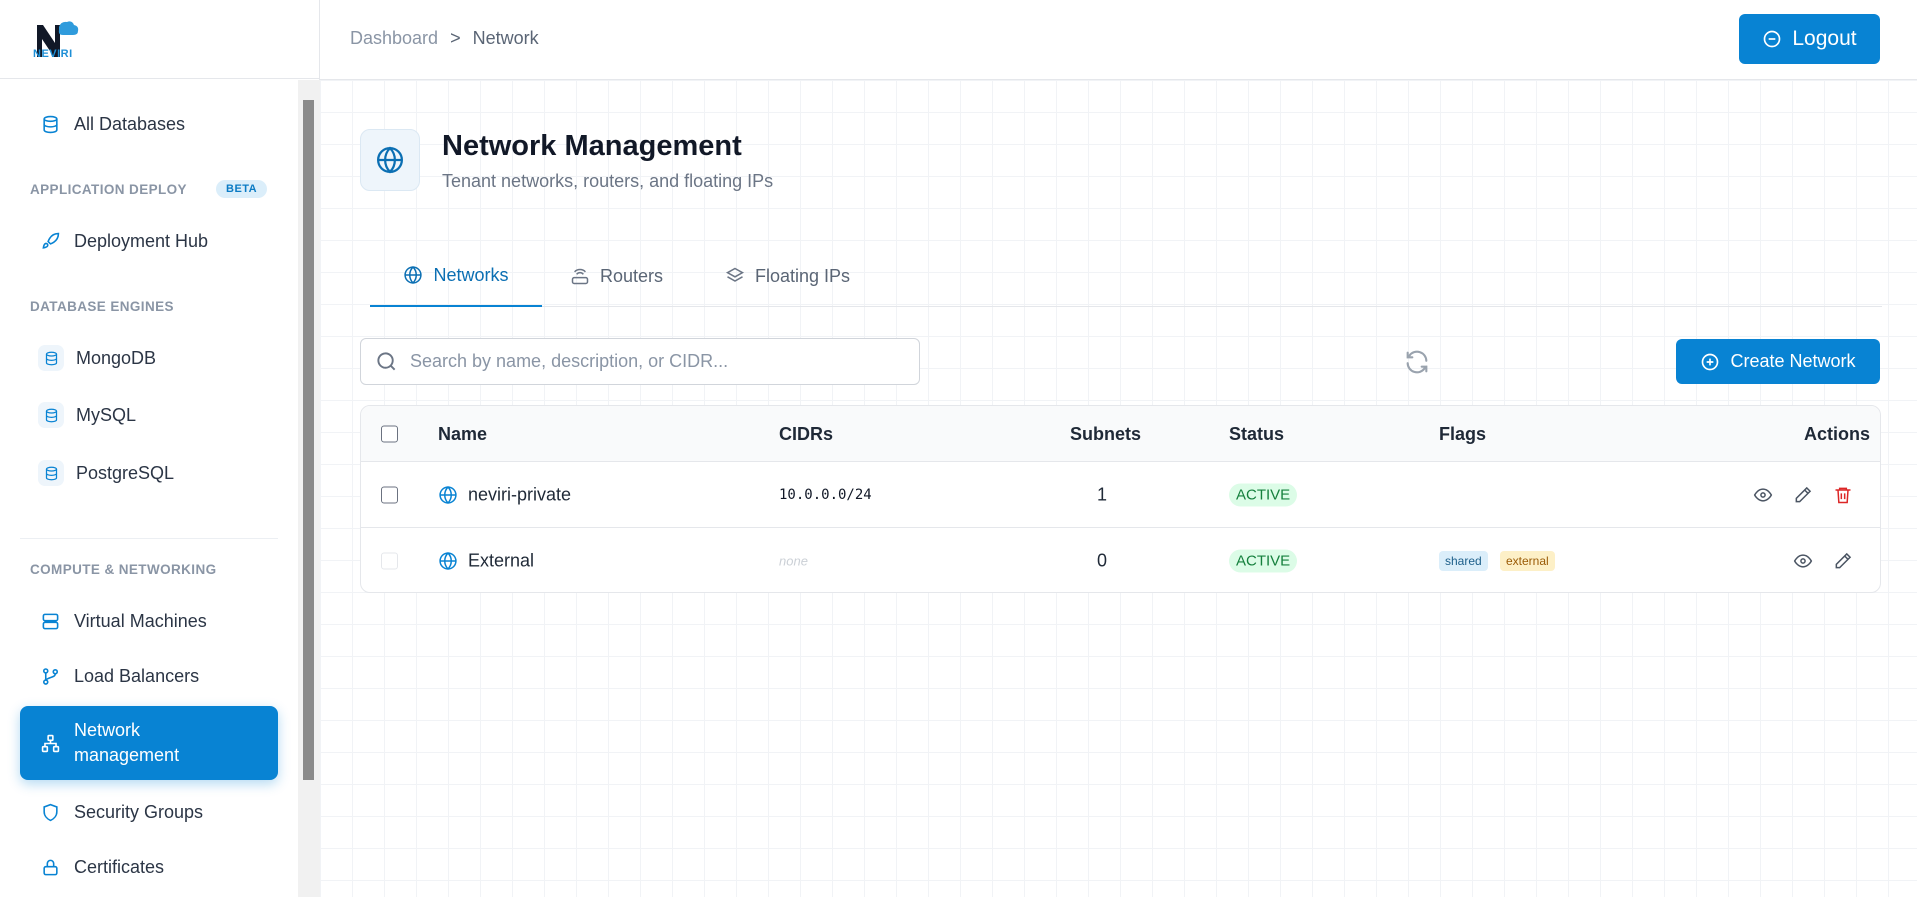 This screenshot has height=897, width=1917. Describe the element at coordinates (308, 440) in the screenshot. I see `sidebar-scrollbar-thumb` at that location.